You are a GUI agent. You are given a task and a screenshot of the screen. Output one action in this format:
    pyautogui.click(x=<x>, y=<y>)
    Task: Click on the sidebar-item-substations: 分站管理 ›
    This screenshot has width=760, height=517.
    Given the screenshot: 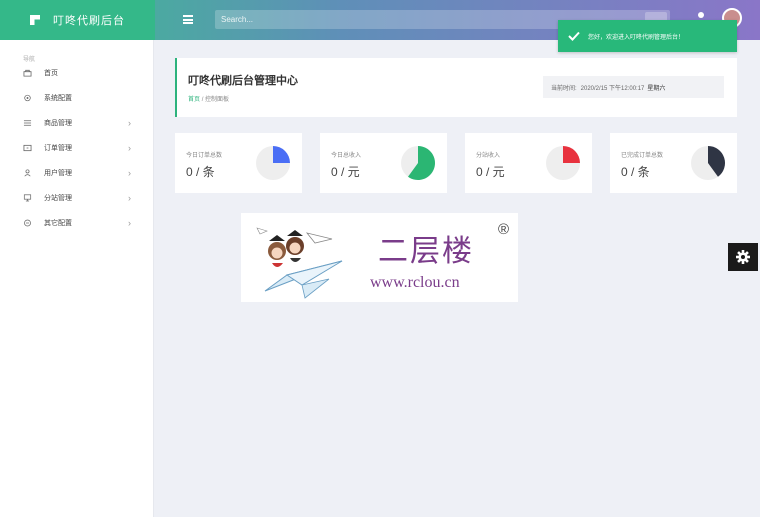 What is the action you would take?
    pyautogui.click(x=76, y=197)
    